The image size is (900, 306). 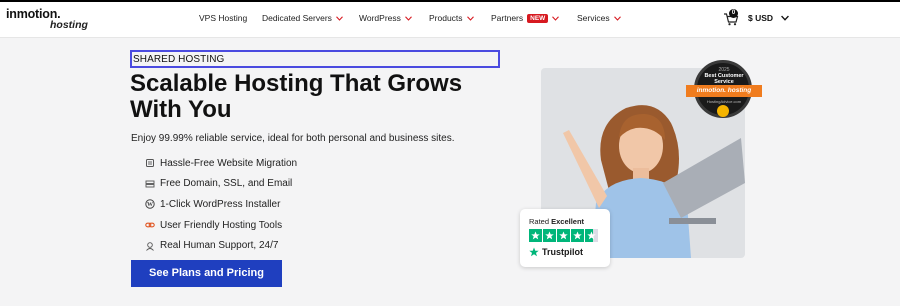 I want to click on list-item: Free Domain, SSL, and Email, so click(x=221, y=184).